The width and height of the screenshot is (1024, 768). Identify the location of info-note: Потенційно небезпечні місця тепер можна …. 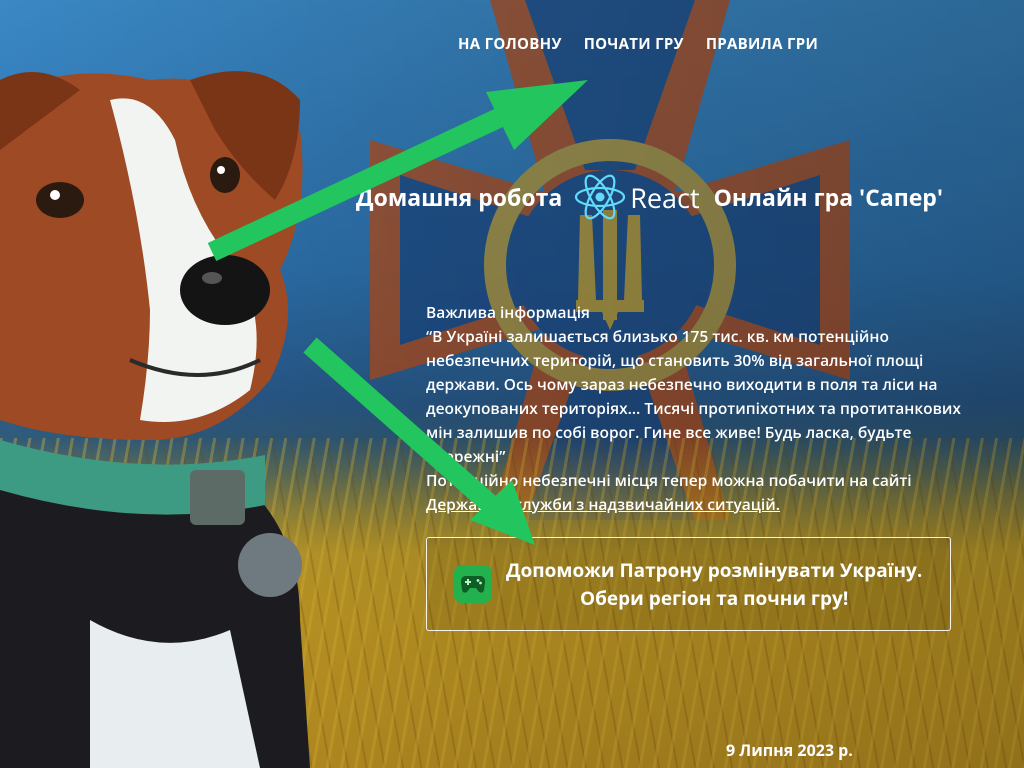
(696, 492).